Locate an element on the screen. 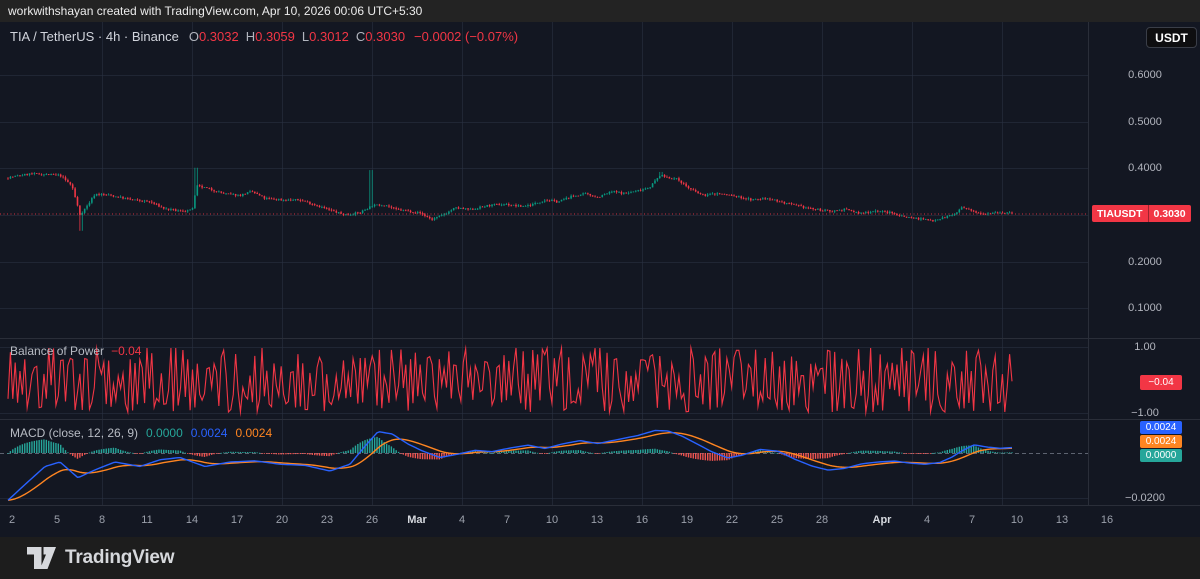  tradingview-logo-icon is located at coordinates (41, 557).